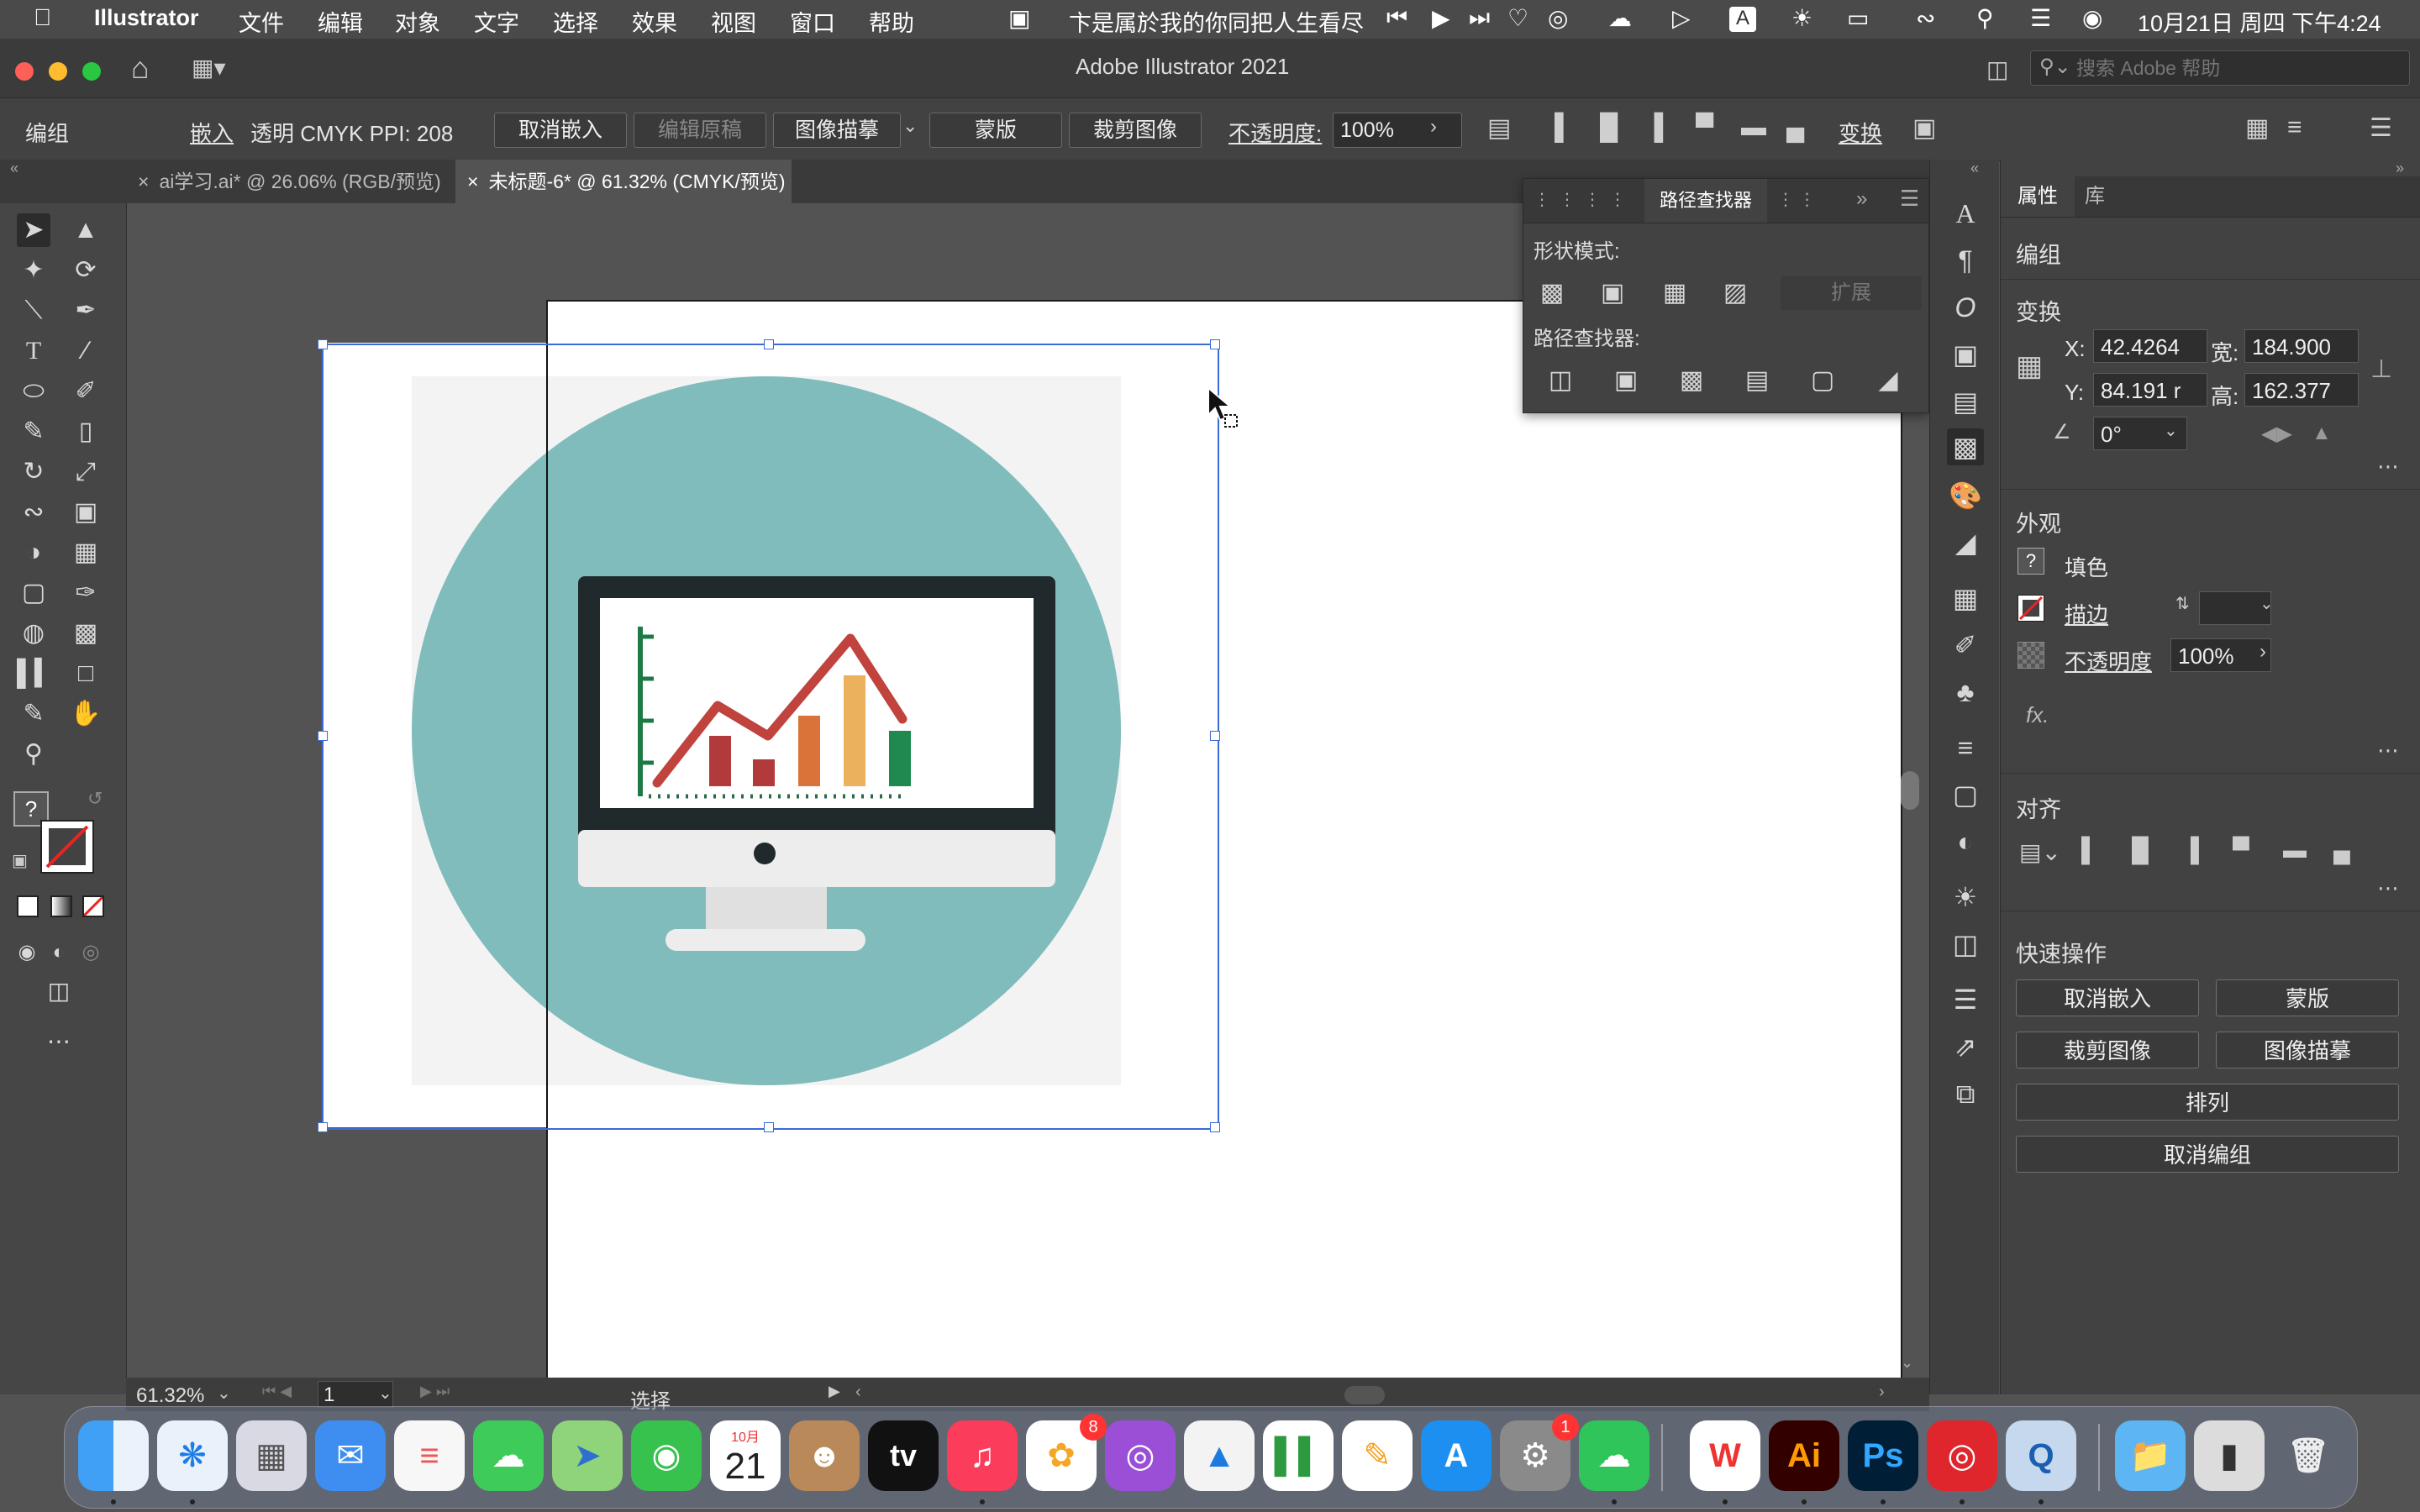  Describe the element at coordinates (86, 432) in the screenshot. I see `eraser-tool-icon: ▯` at that location.